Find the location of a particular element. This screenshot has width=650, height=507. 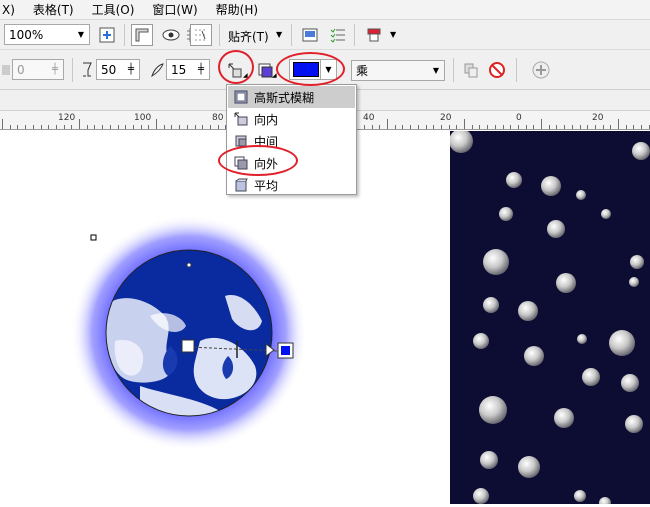

menu-item-label: 向内 is located at coordinates (266, 119).